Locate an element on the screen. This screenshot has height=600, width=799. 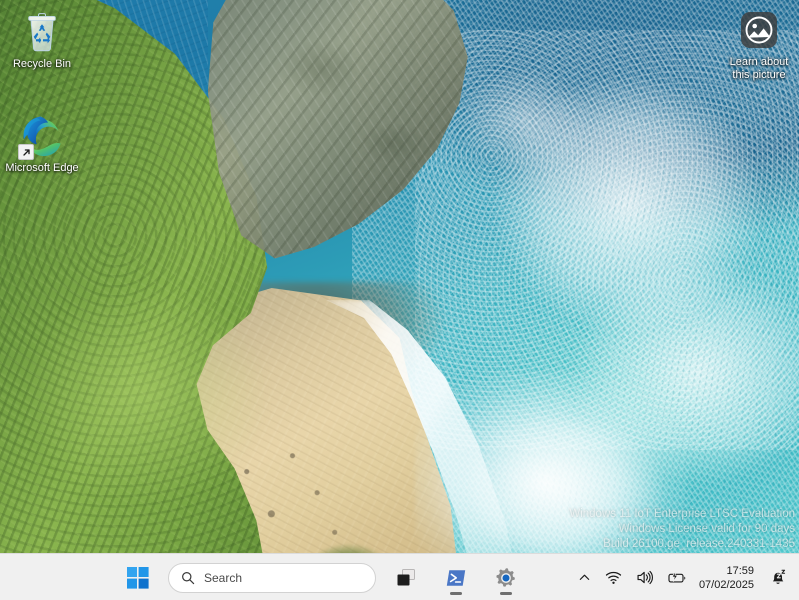
system-tray: 17:59 07/02/2025 is located at coordinates (682, 577).